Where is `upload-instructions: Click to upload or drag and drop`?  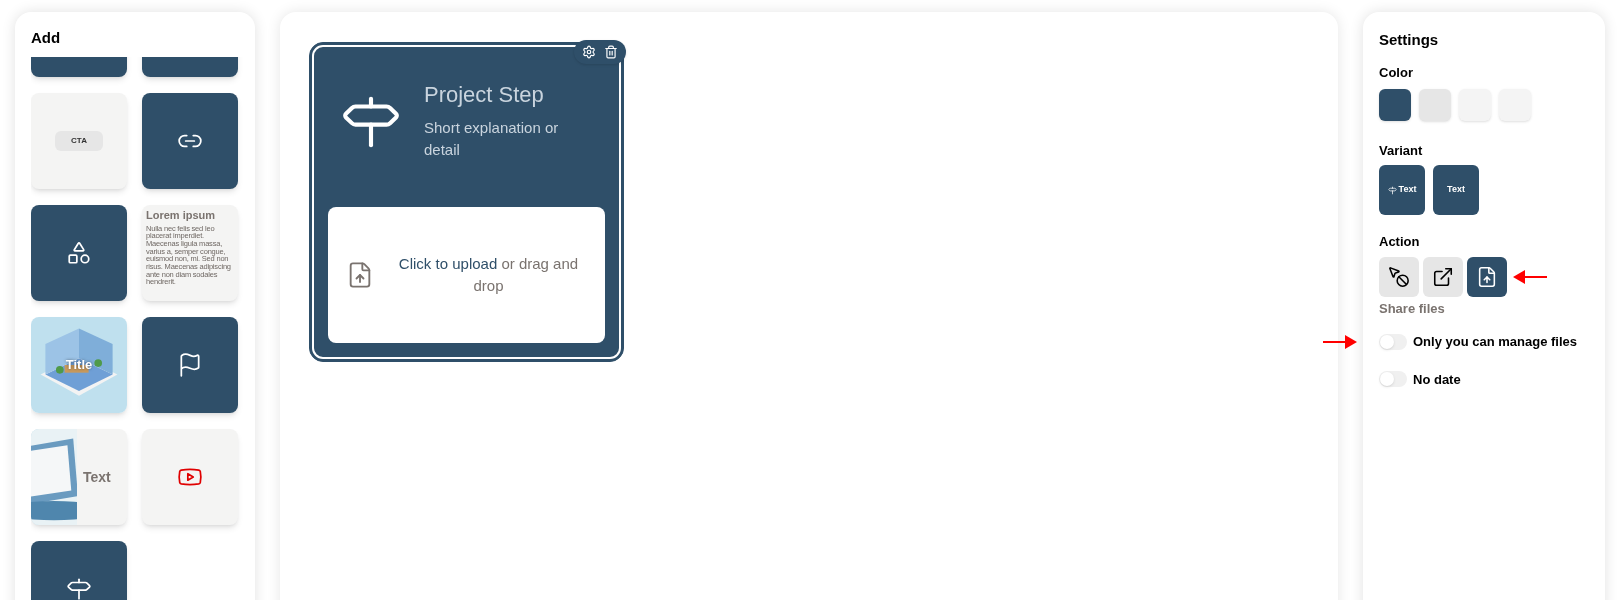
upload-instructions: Click to upload or drag and drop is located at coordinates (488, 274).